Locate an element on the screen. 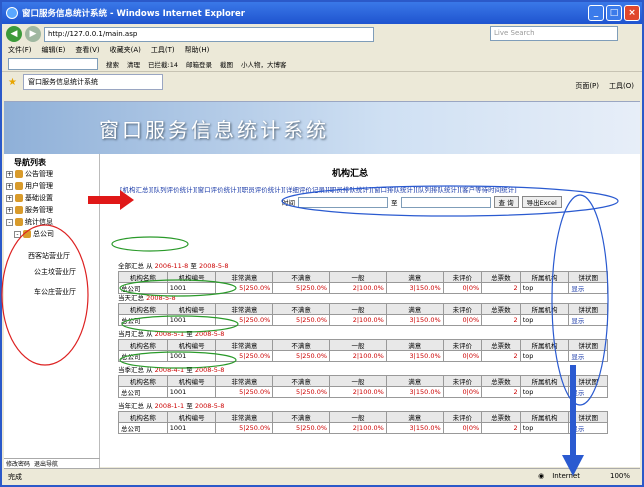 This screenshot has height=487, width=644. globe-icon: ◉ is located at coordinates (541, 476).